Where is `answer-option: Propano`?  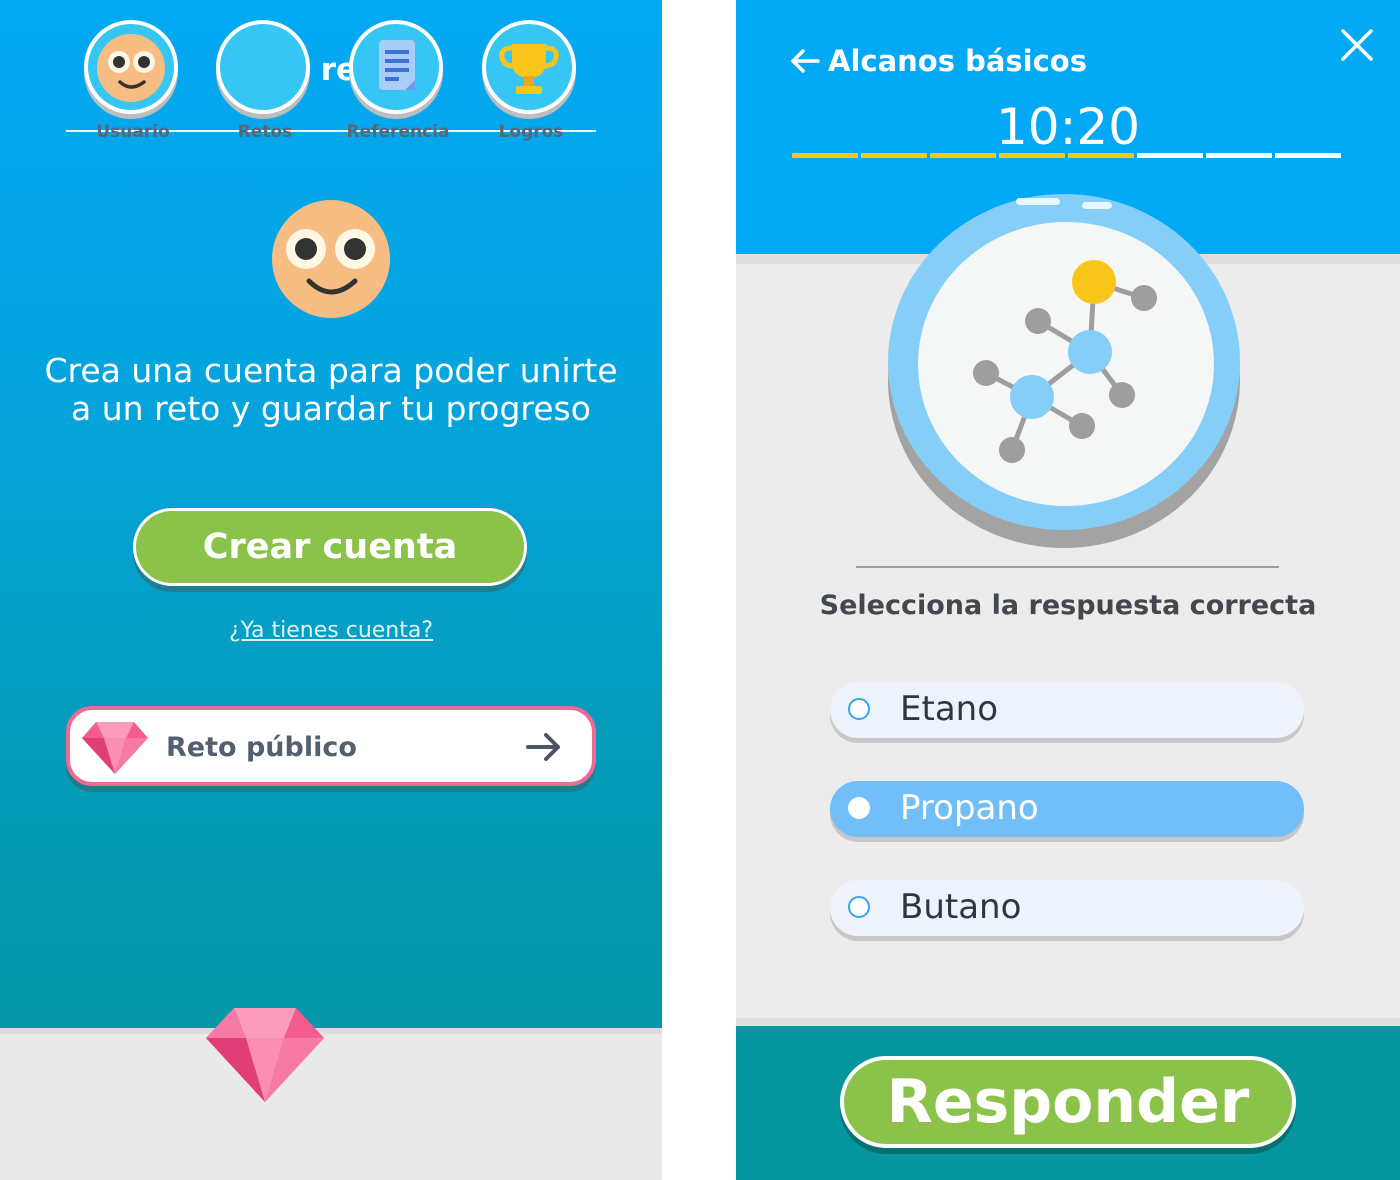
answer-option: Propano is located at coordinates (1067, 809).